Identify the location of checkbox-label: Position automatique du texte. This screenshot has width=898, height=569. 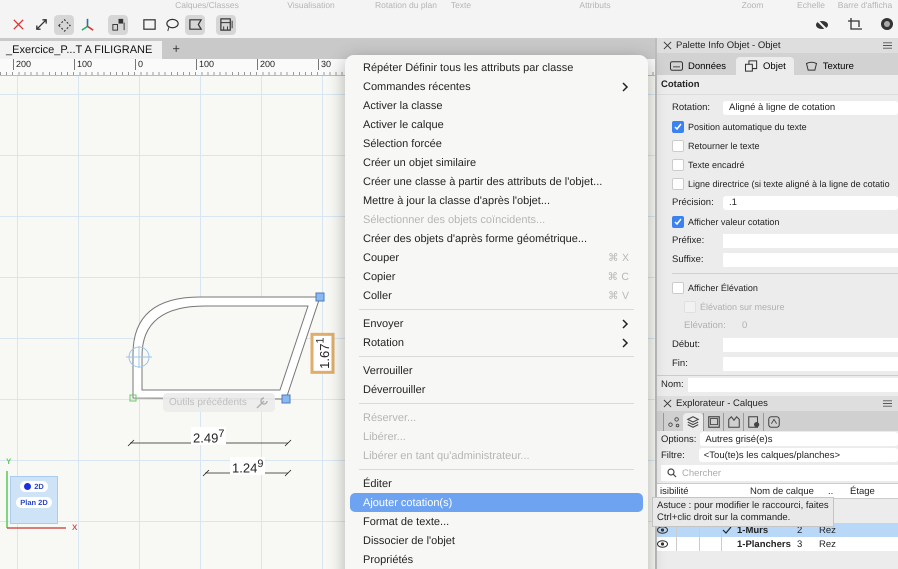
(747, 127).